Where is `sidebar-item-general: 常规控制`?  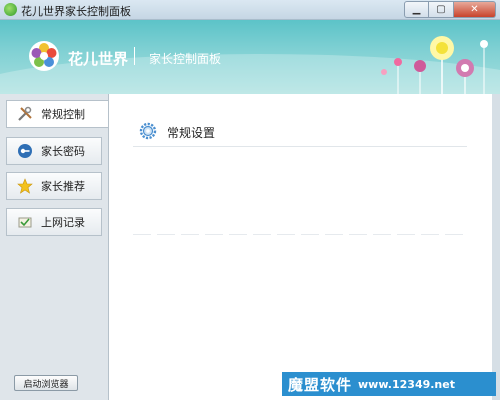
sidebar-item-general: 常规控制 is located at coordinates (57, 114).